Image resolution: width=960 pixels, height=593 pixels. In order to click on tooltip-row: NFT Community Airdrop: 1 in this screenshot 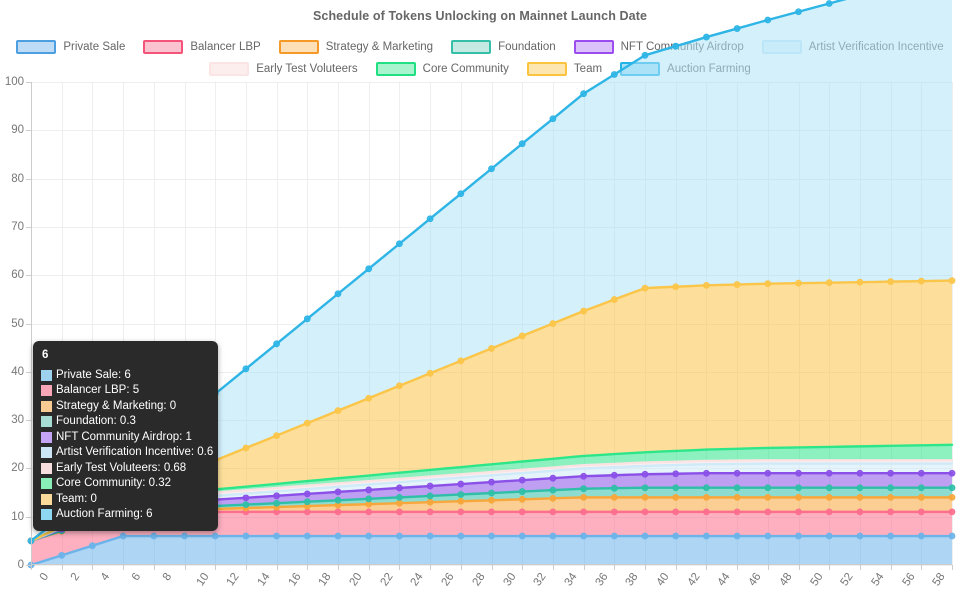, I will do `click(125, 438)`.